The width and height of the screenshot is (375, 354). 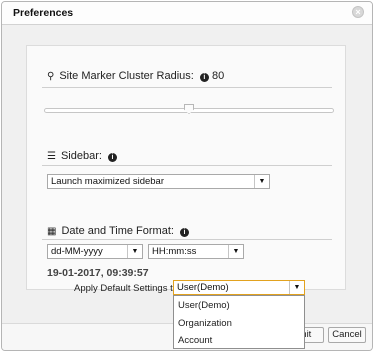 What do you see at coordinates (239, 287) in the screenshot?
I see `apply-defaults-select: User(Demo) ▼` at bounding box center [239, 287].